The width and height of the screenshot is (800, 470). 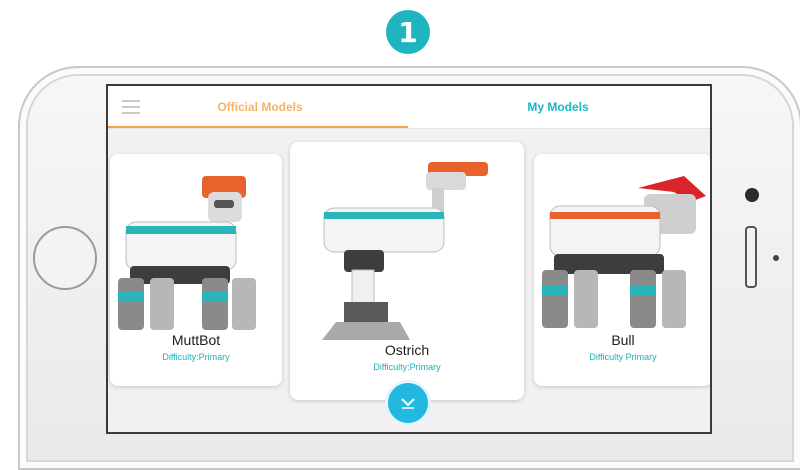 What do you see at coordinates (65, 258) in the screenshot?
I see `home-button` at bounding box center [65, 258].